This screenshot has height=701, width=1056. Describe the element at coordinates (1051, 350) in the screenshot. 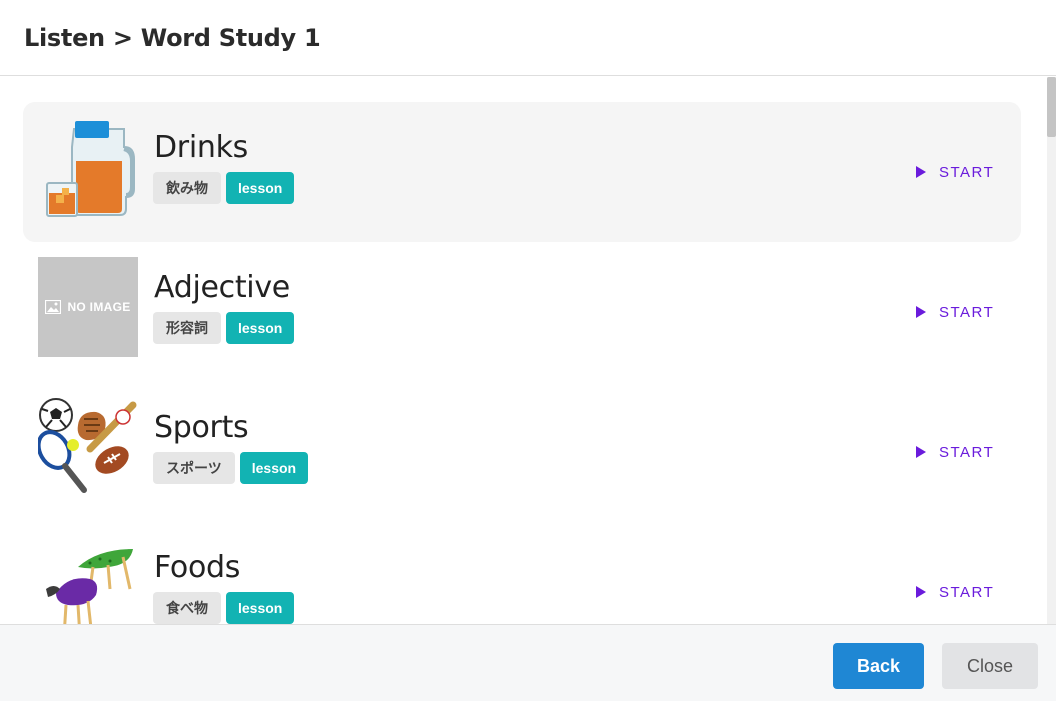

I see `scrollbar-track` at that location.